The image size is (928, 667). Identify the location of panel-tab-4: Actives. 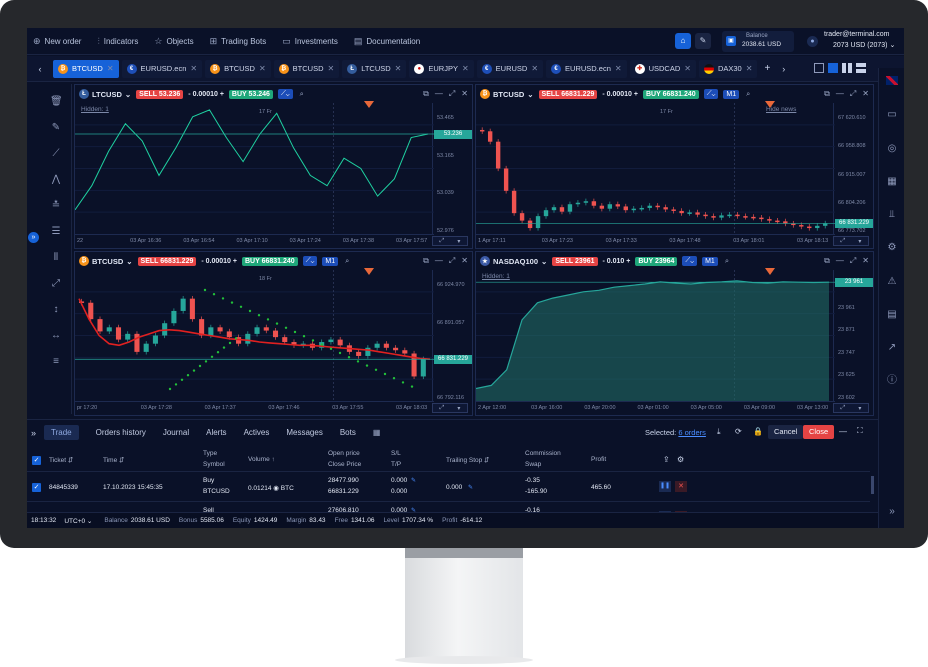
(257, 432).